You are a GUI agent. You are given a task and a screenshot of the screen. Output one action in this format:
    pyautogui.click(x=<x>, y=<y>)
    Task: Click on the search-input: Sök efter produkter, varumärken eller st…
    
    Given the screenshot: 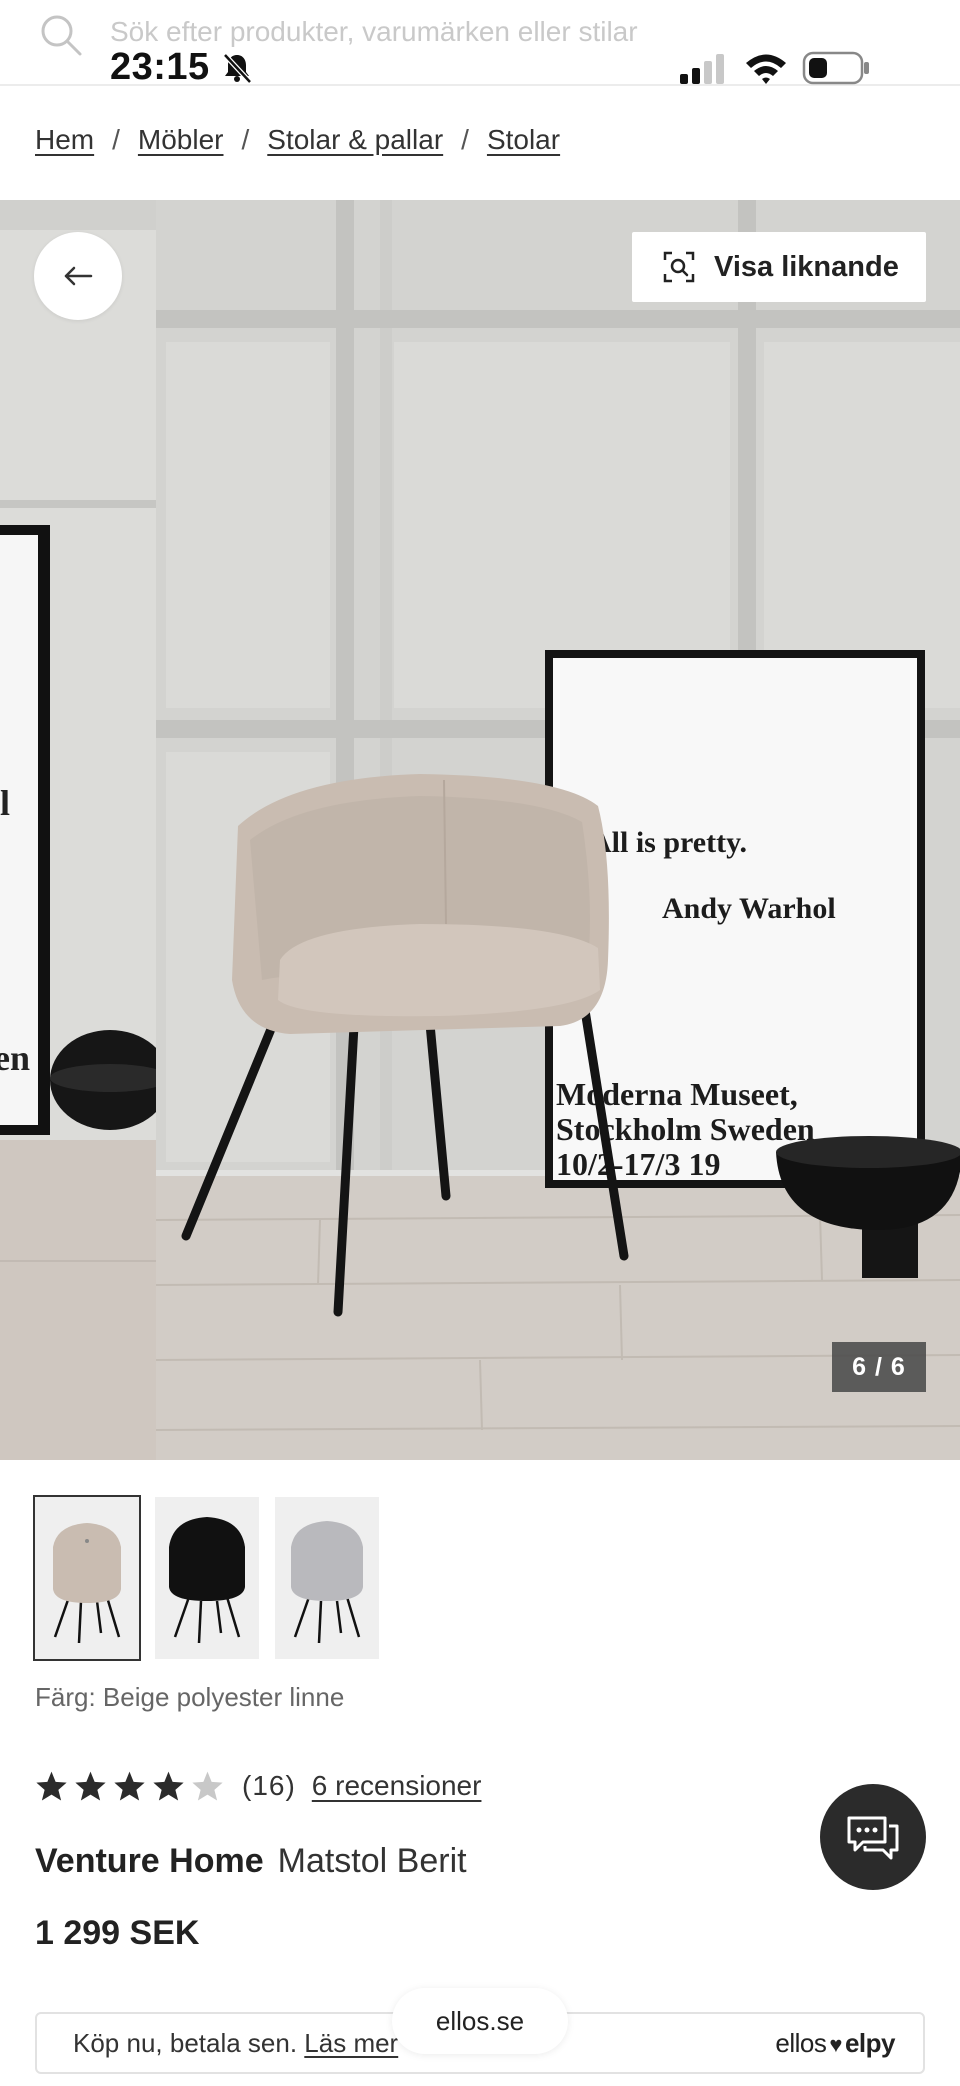 What is the action you would take?
    pyautogui.click(x=374, y=32)
    